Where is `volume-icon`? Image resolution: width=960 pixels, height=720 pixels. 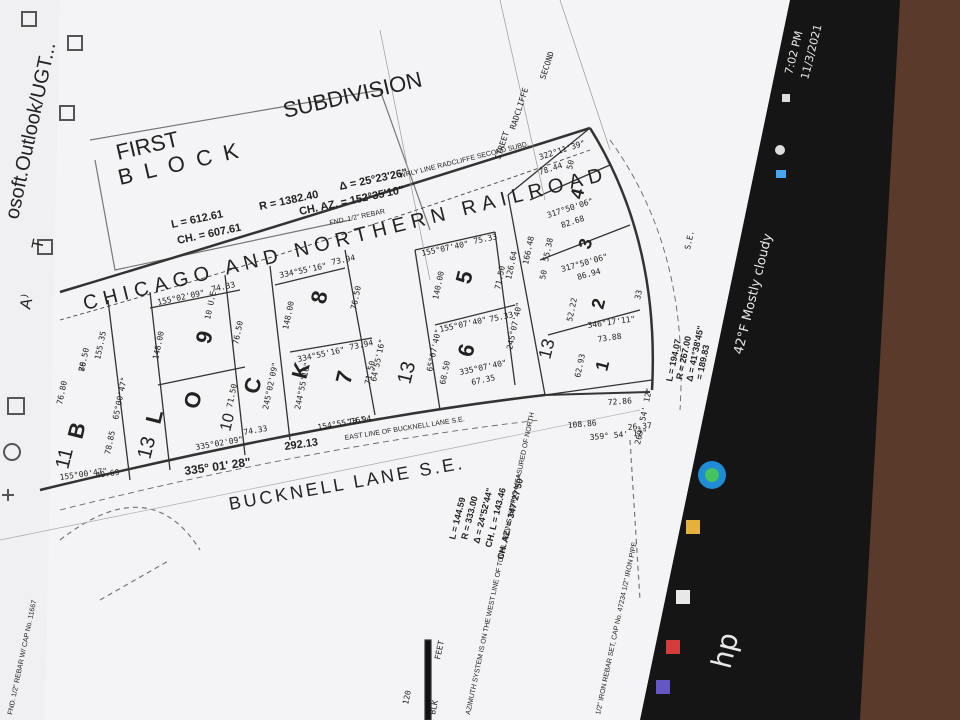
volume-icon is located at coordinates (786, 98).